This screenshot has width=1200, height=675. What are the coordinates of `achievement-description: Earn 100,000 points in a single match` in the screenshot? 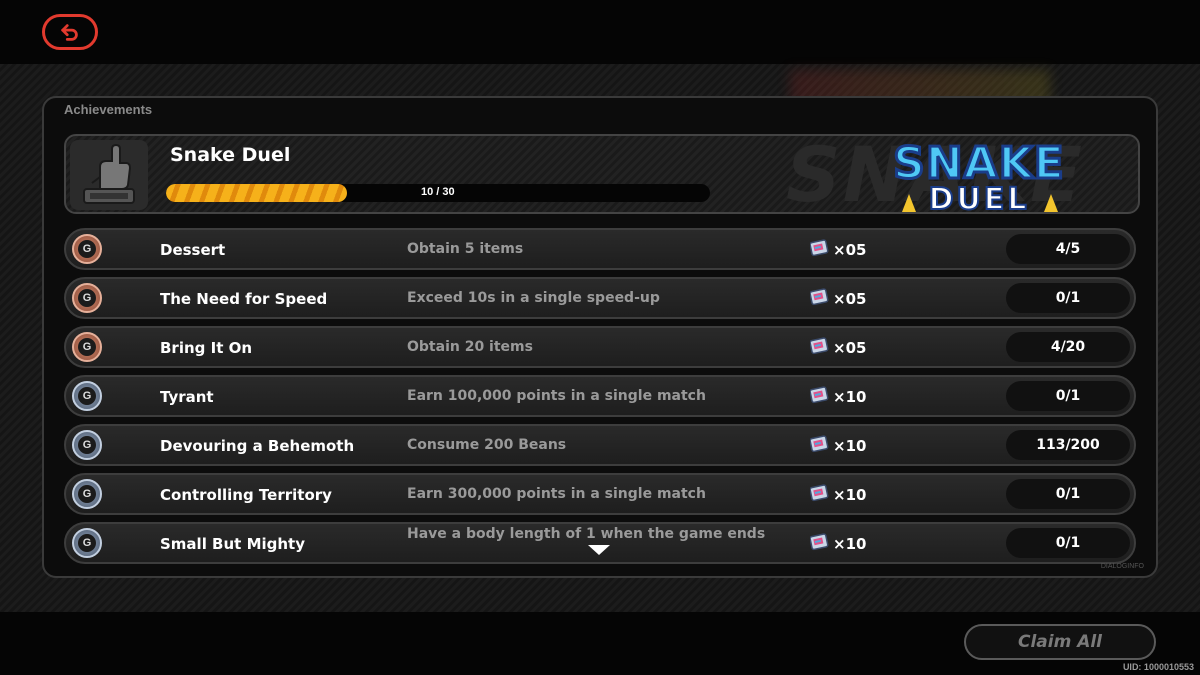 It's located at (556, 396).